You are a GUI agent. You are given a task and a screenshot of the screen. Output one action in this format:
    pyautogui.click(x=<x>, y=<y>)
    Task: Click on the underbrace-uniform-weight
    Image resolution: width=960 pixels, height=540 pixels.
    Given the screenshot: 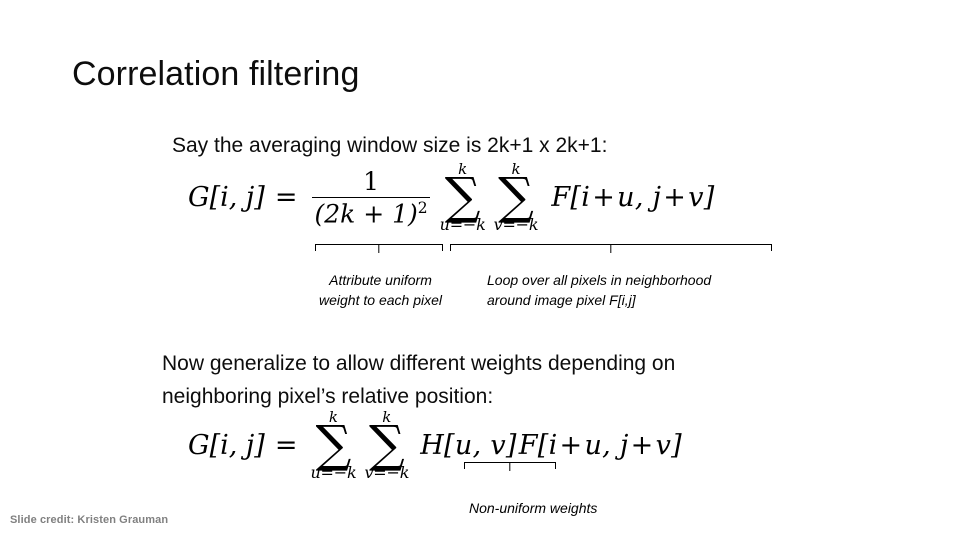 What is the action you would take?
    pyautogui.click(x=379, y=250)
    